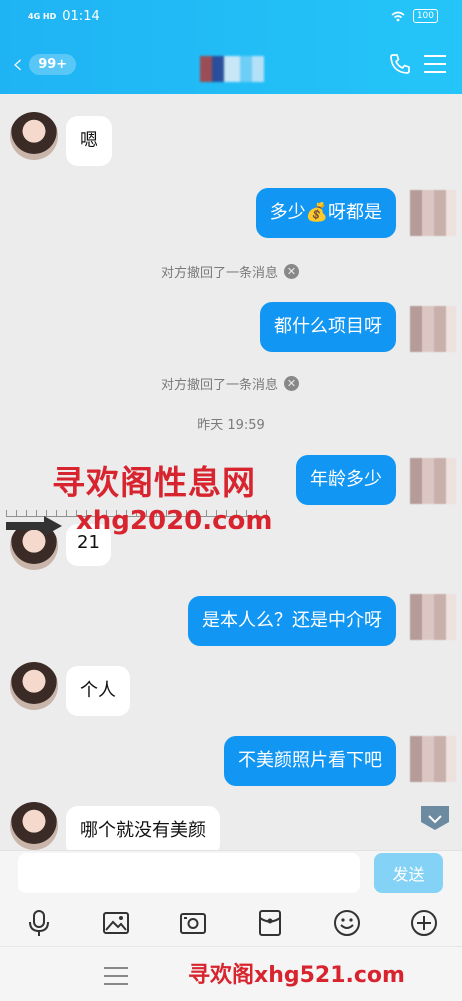 This screenshot has width=462, height=1001. What do you see at coordinates (42, 16) in the screenshot?
I see `signal-icon: 4G HD` at bounding box center [42, 16].